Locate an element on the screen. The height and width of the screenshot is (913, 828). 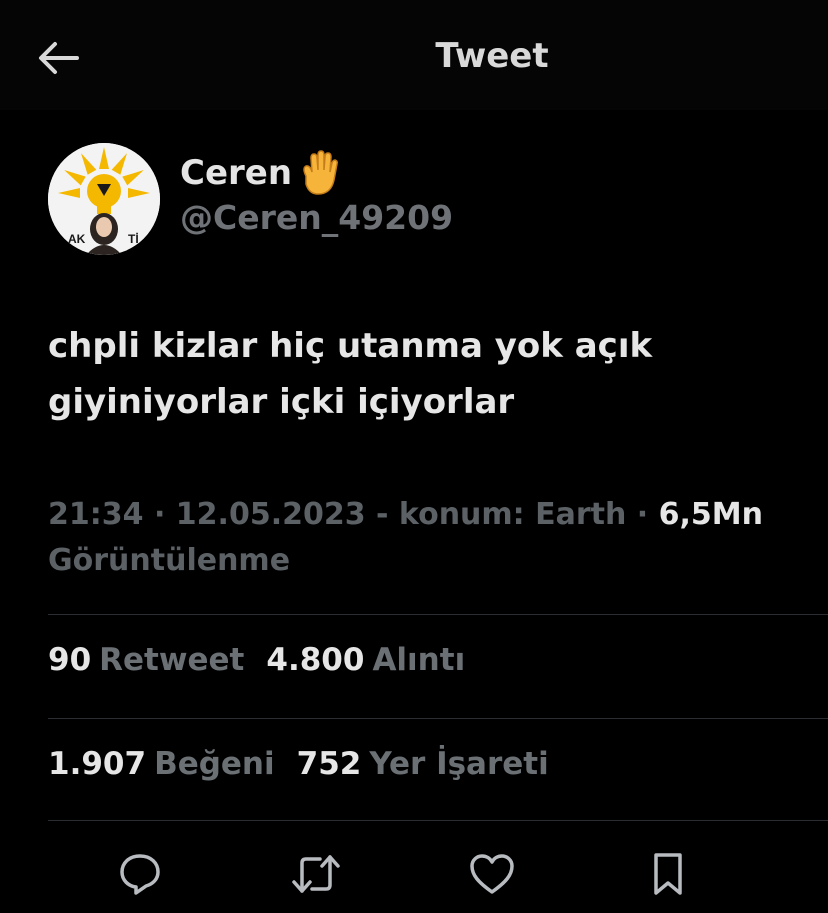
retweet-icon is located at coordinates (316, 876).